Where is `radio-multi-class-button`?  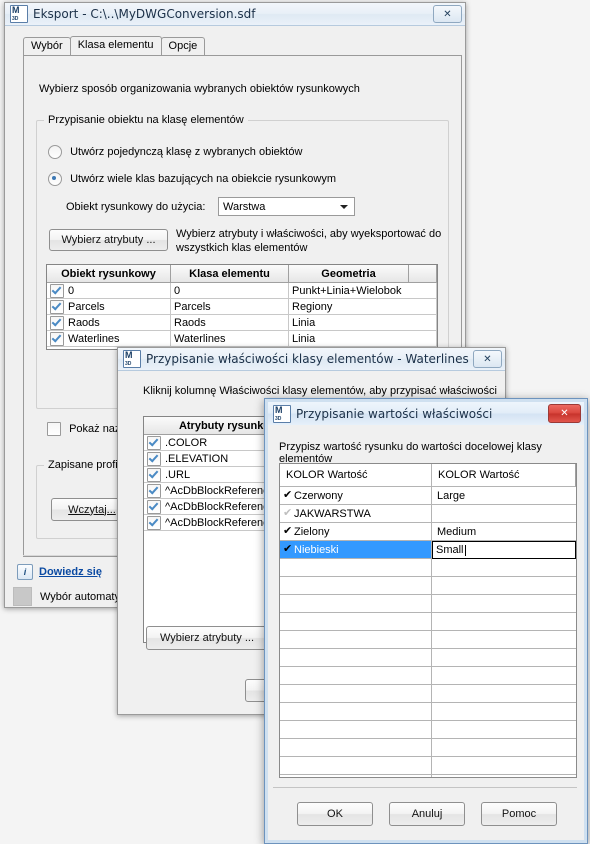 radio-multi-class-button is located at coordinates (55, 179).